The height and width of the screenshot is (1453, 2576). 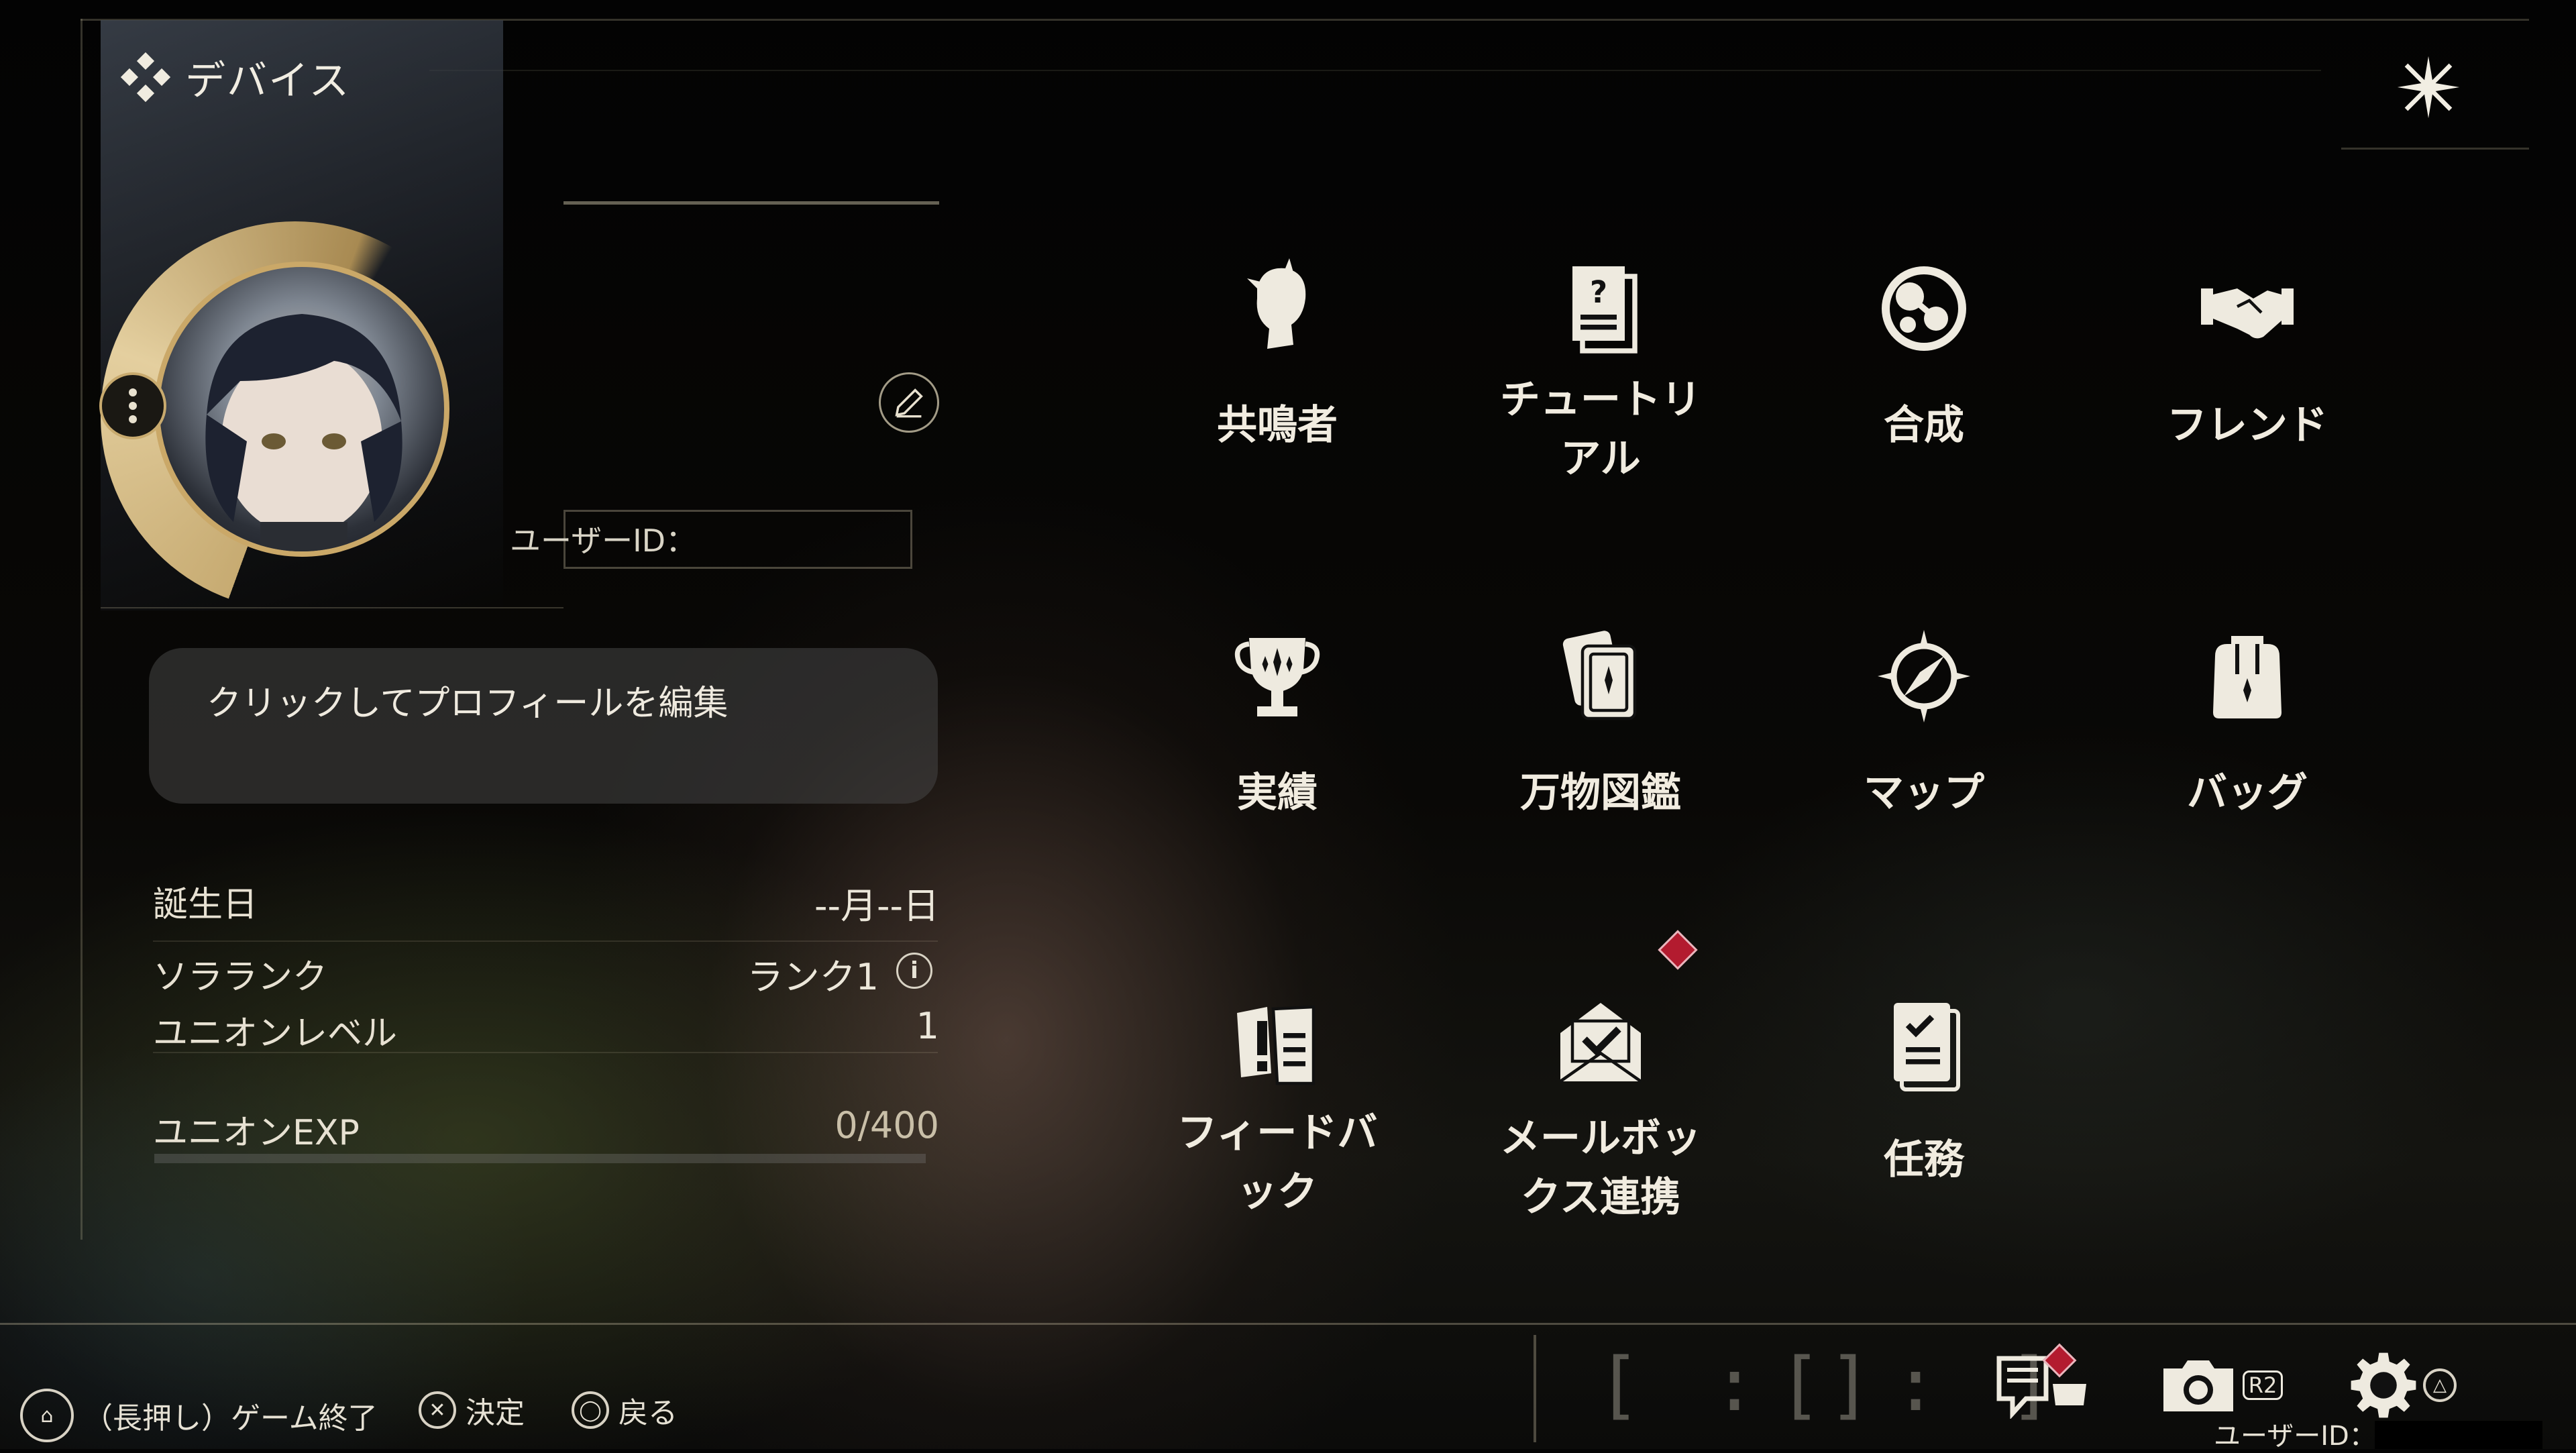 What do you see at coordinates (47, 1415) in the screenshot?
I see `home-button-icon: ⌂` at bounding box center [47, 1415].